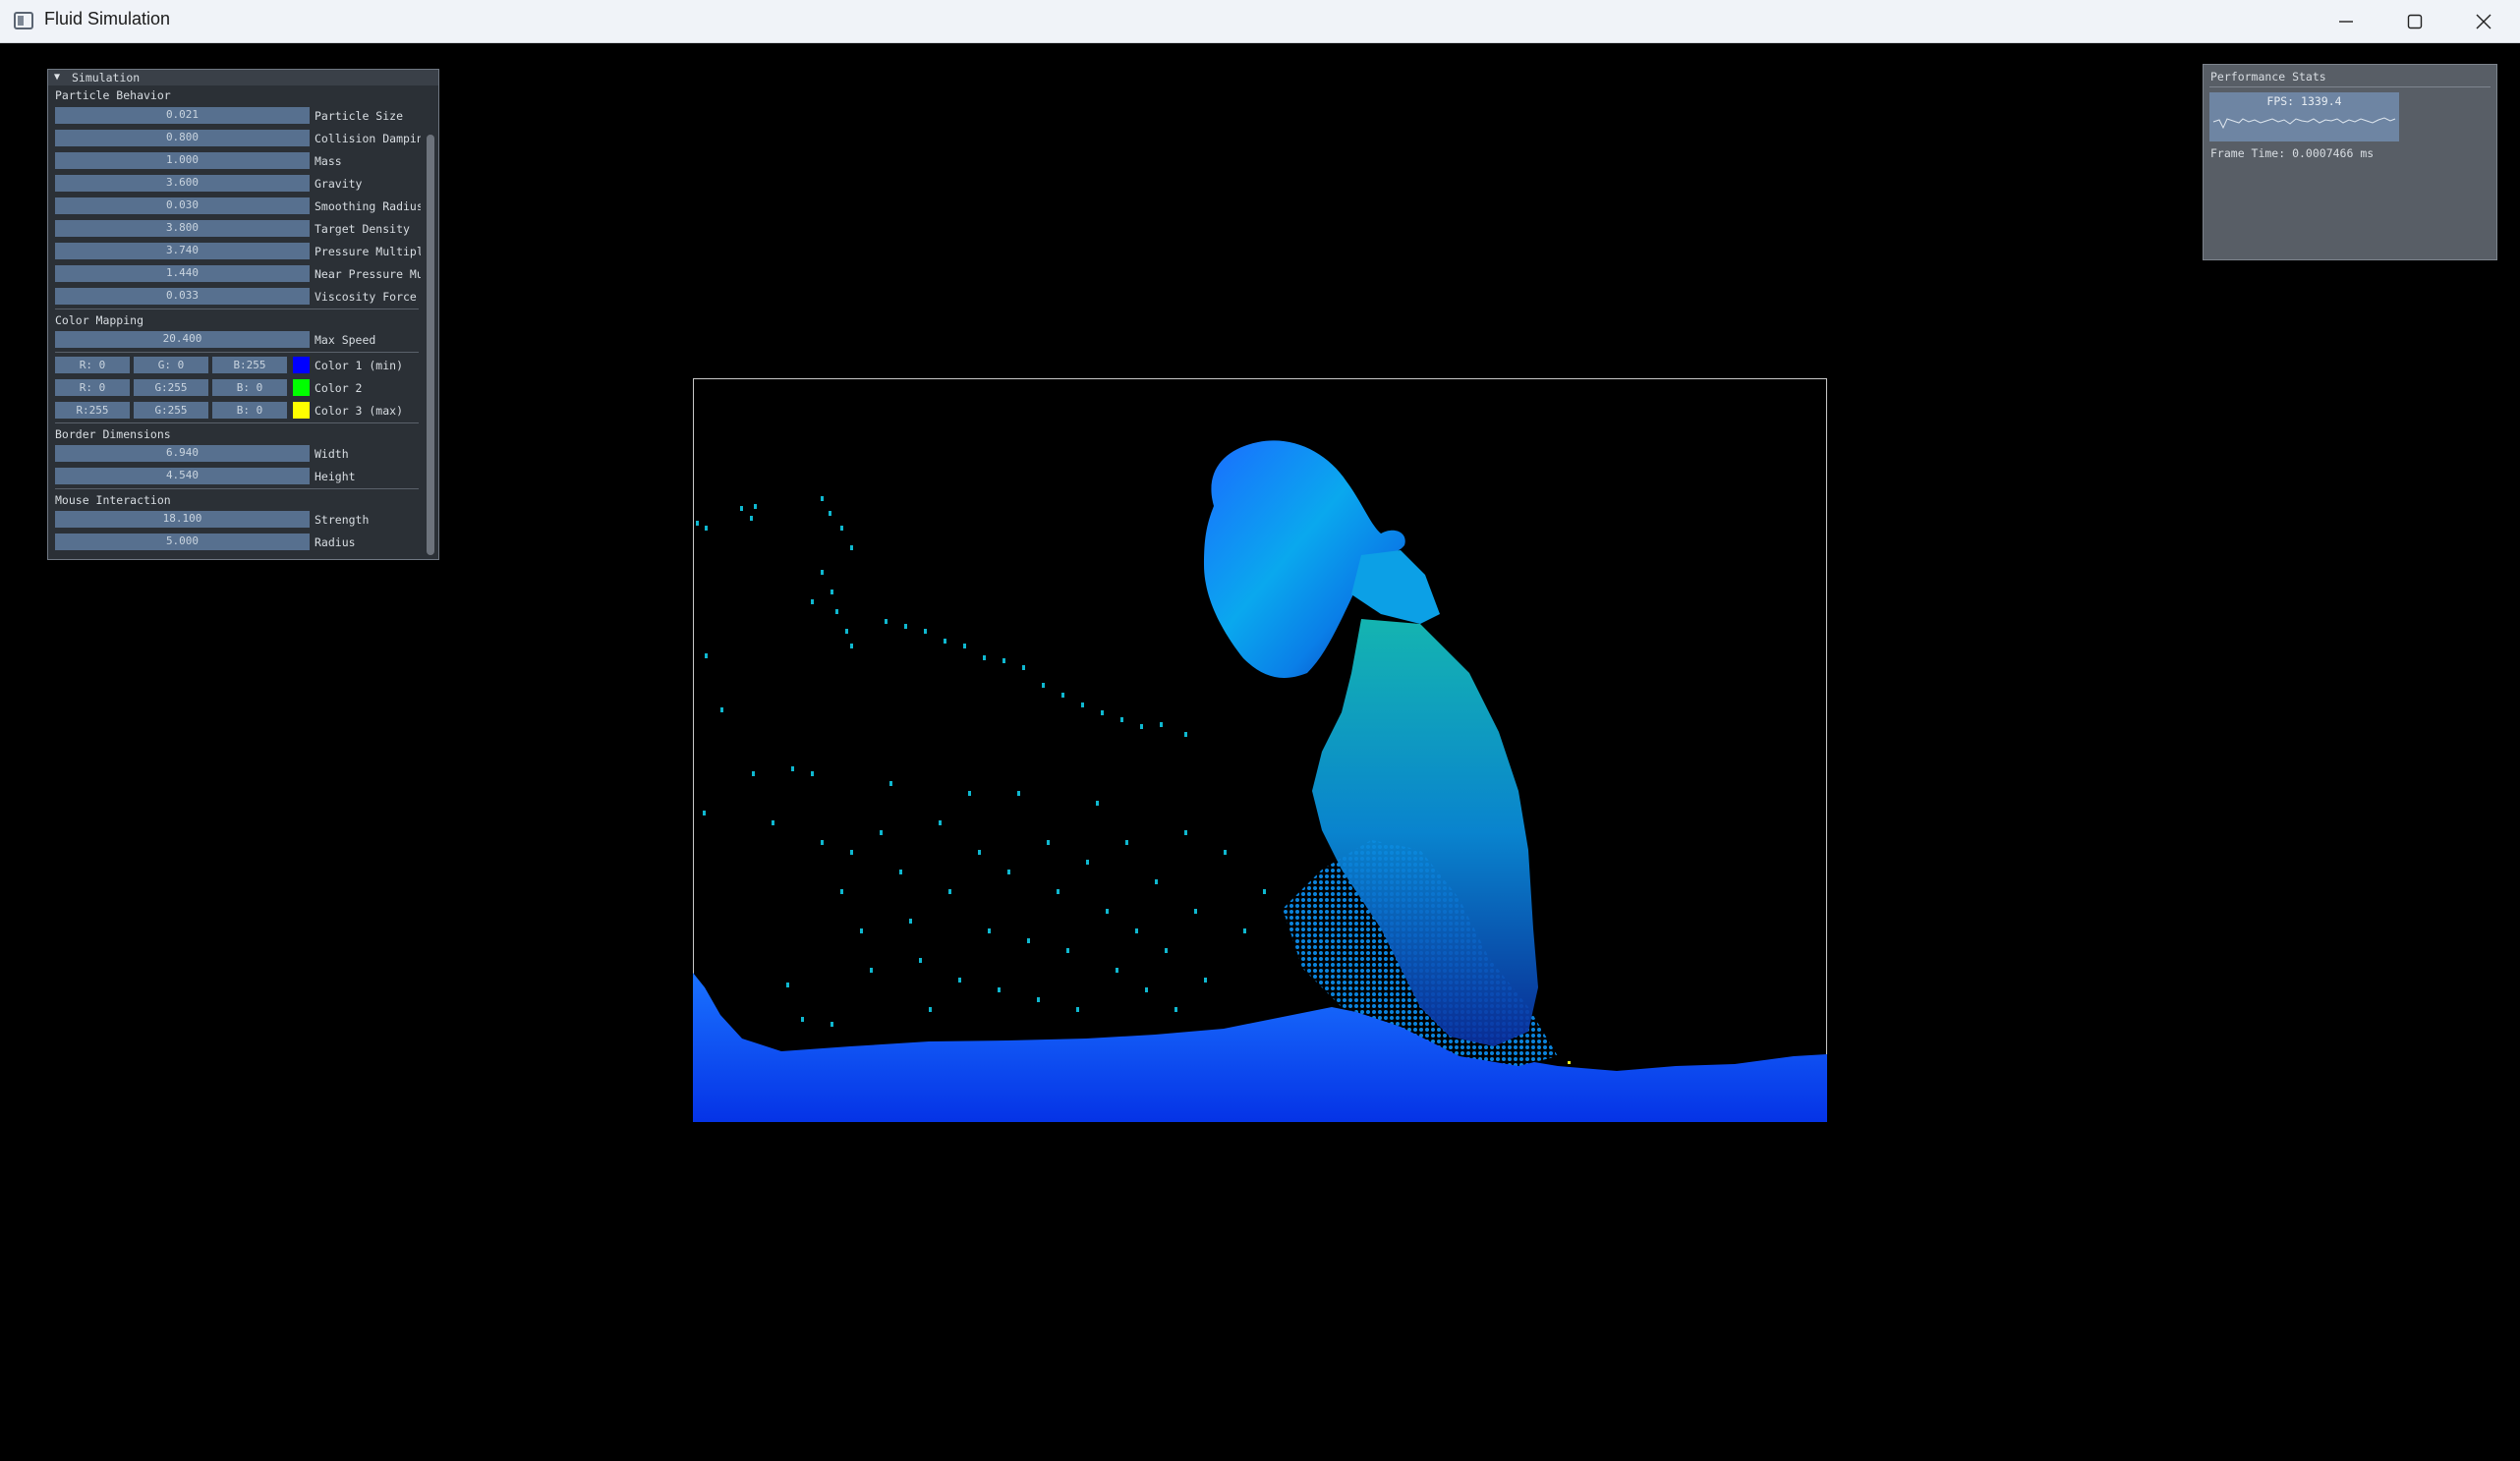 Image resolution: width=2520 pixels, height=1461 pixels. I want to click on color3-b-input: B: 0, so click(249, 410).